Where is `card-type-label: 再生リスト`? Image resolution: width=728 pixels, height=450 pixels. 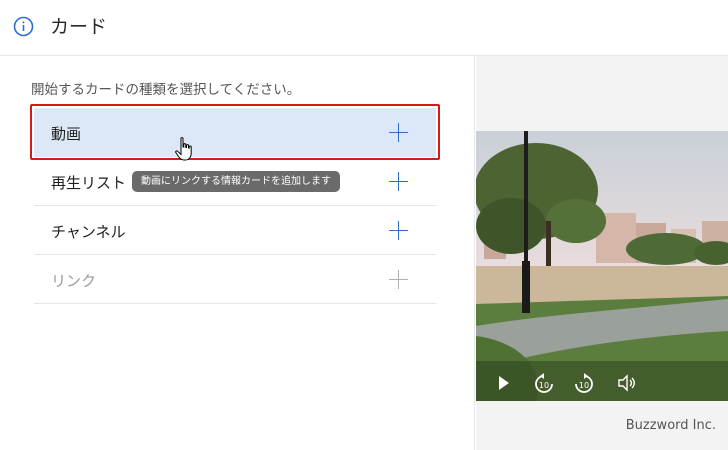 card-type-label: 再生リスト is located at coordinates (89, 183).